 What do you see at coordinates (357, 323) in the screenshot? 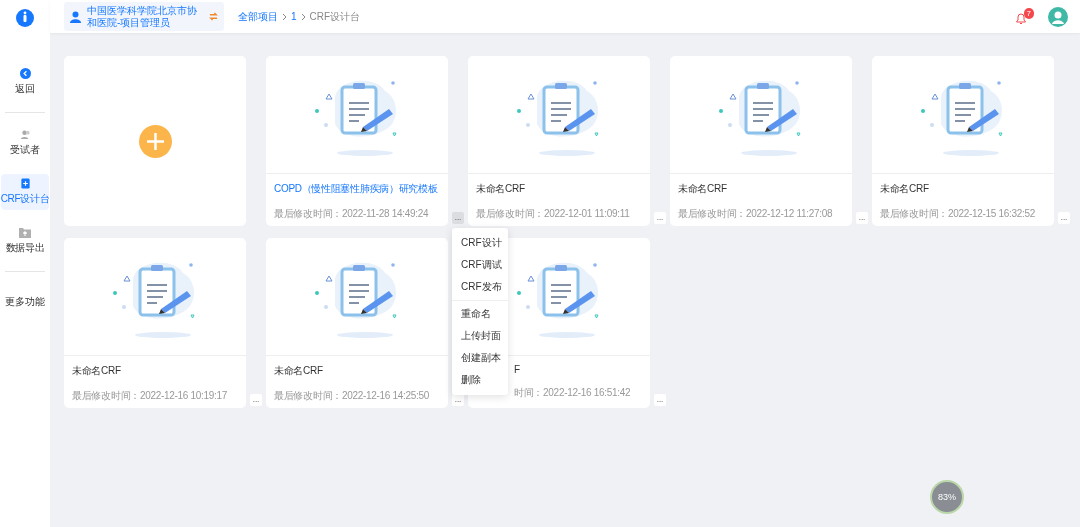
I see `crf-card: 未命名CRF 最后修改时间：2022-12-16 14:25:50` at bounding box center [357, 323].